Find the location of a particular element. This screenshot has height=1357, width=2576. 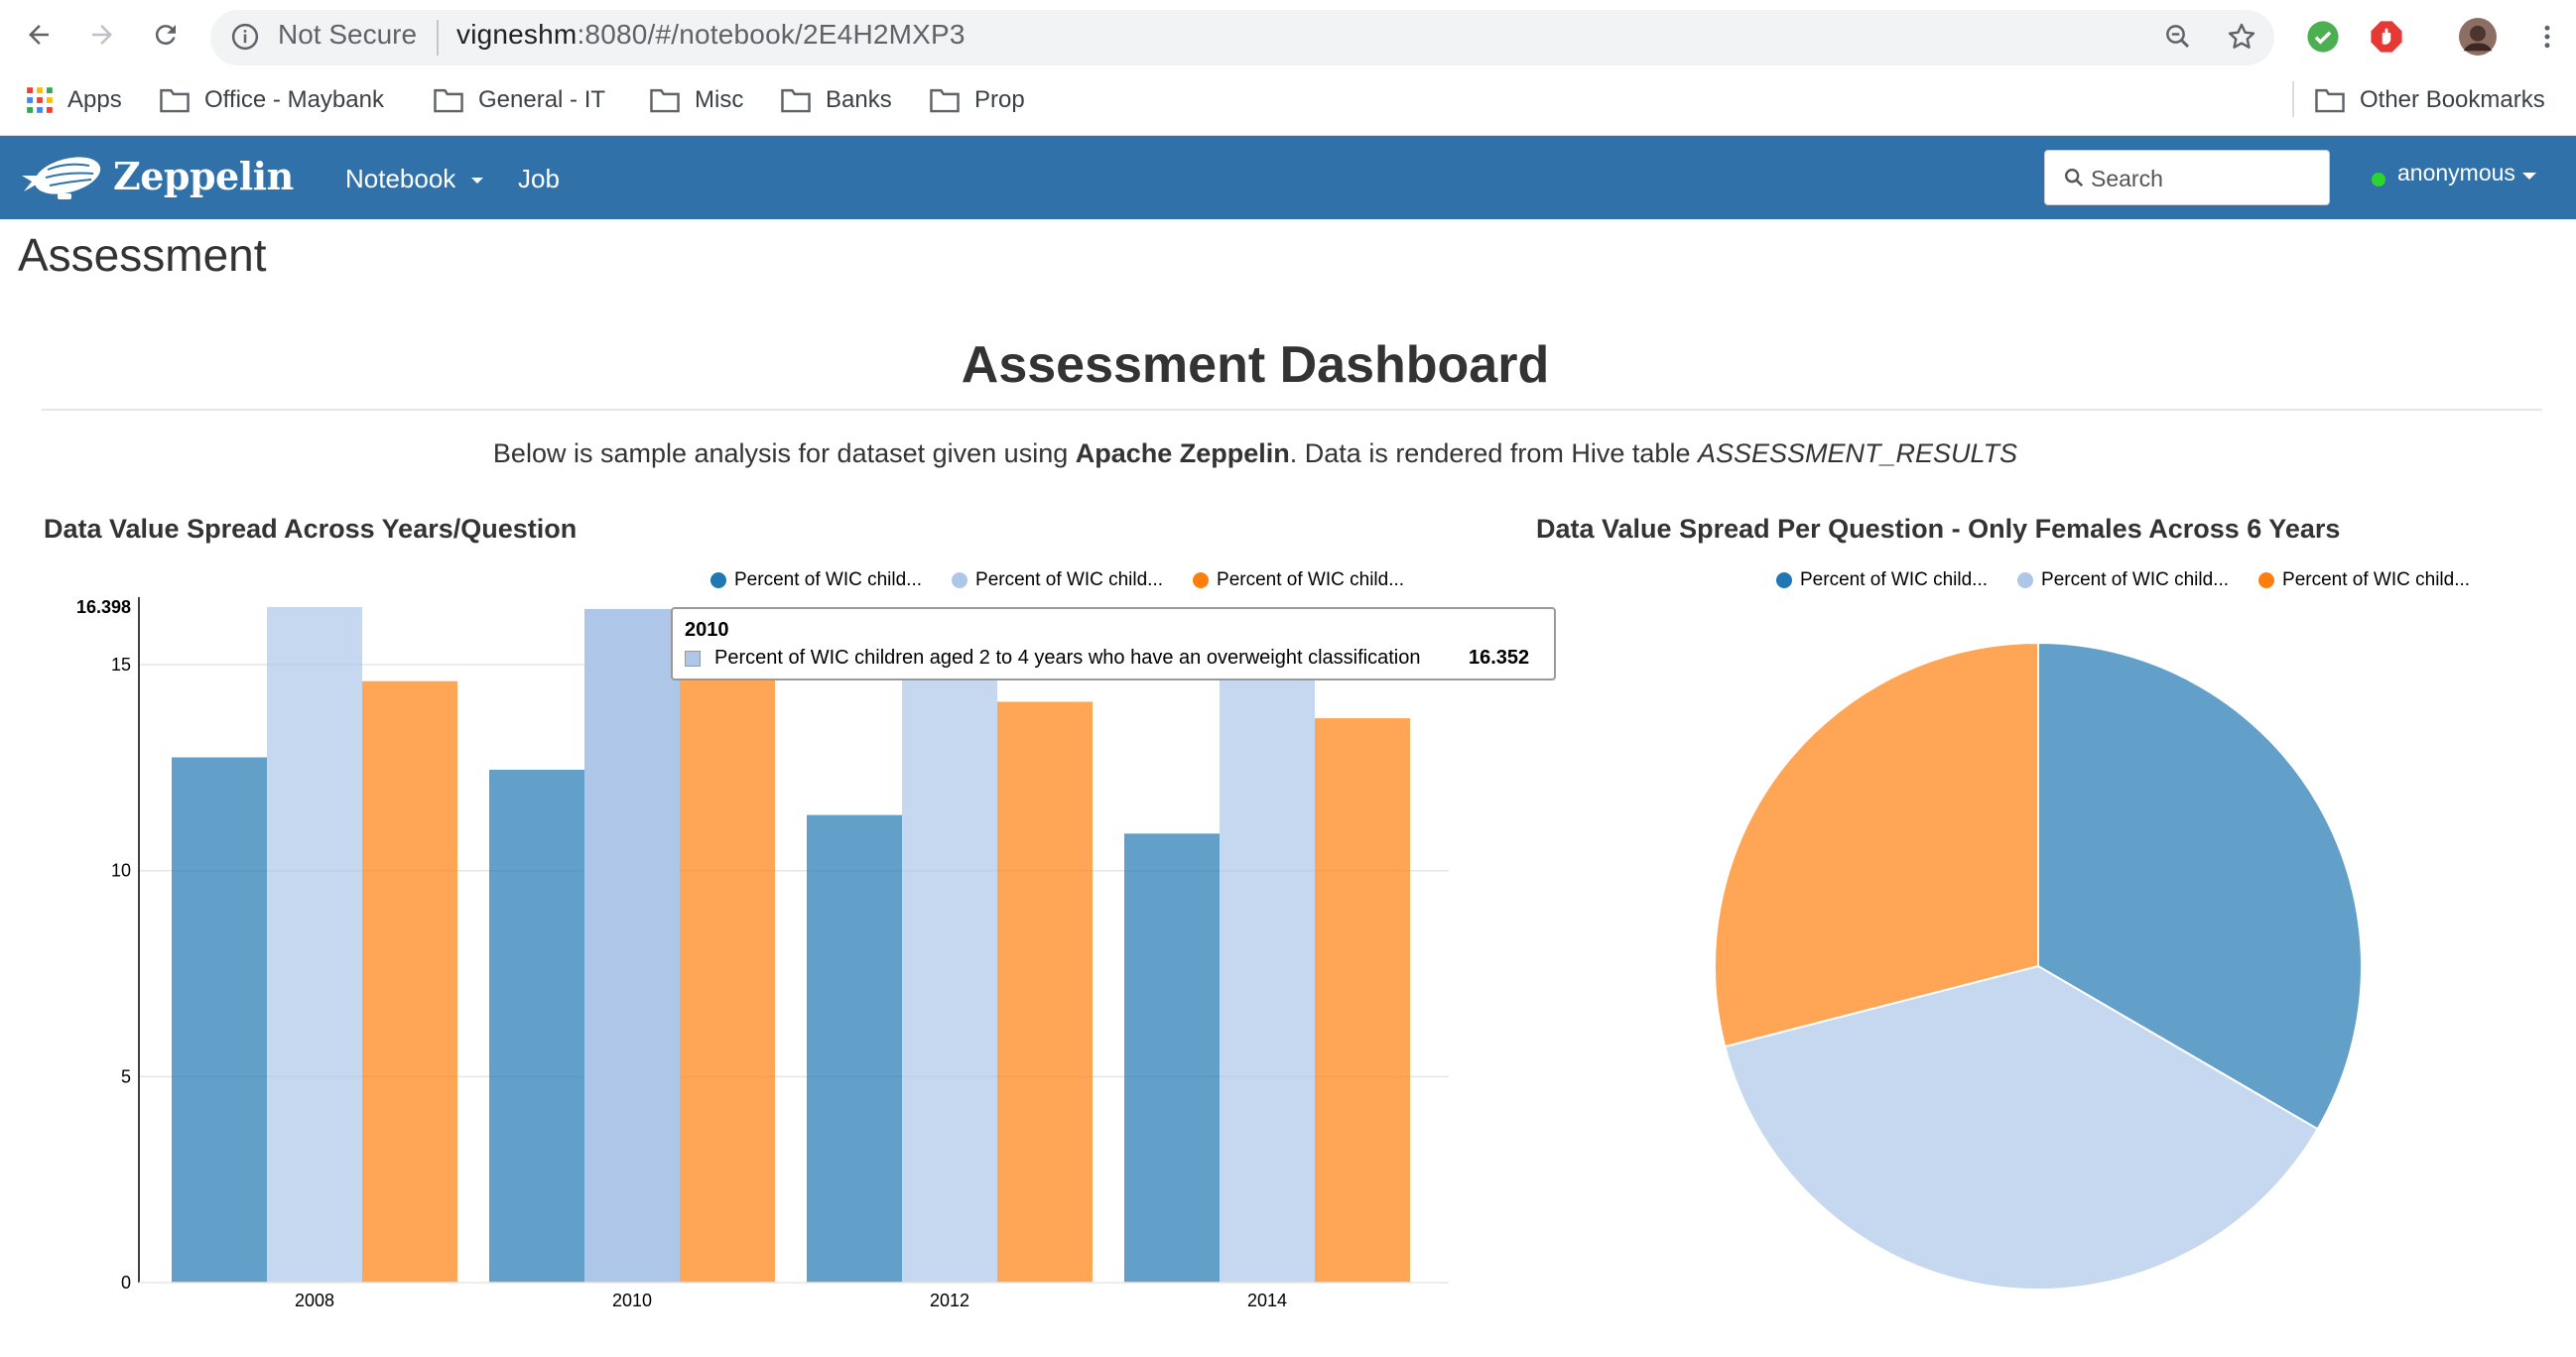

url-path: :8080/#/notebook/2E4H2MXP3 is located at coordinates (772, 34).